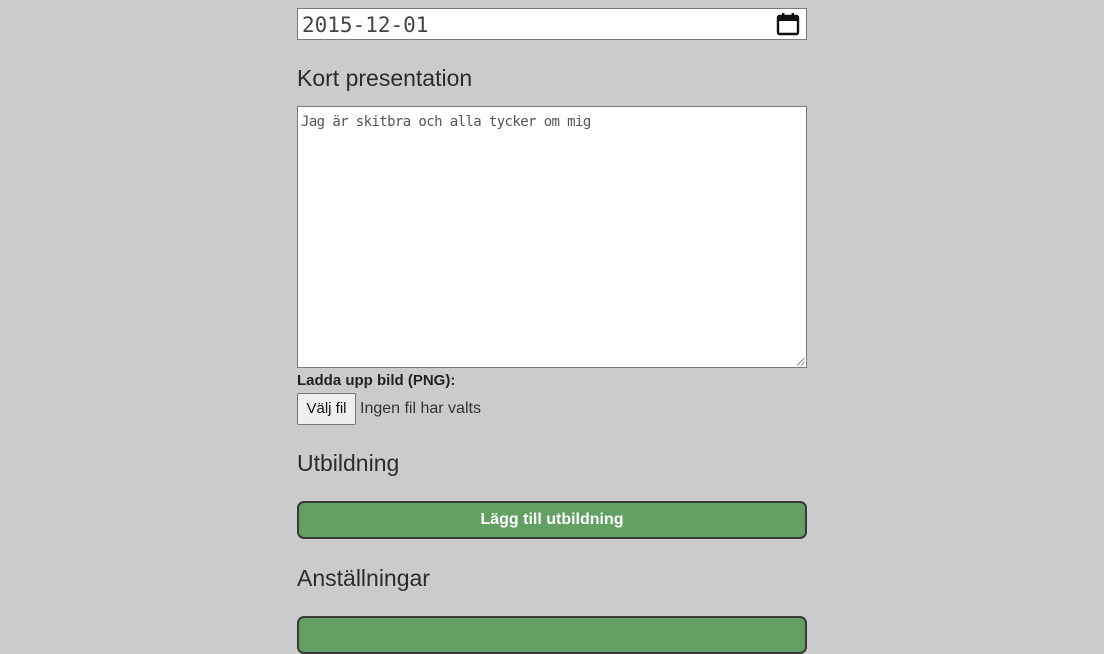 This screenshot has width=1104, height=654. What do you see at coordinates (363, 578) in the screenshot?
I see `employment-heading: Anställningar` at bounding box center [363, 578].